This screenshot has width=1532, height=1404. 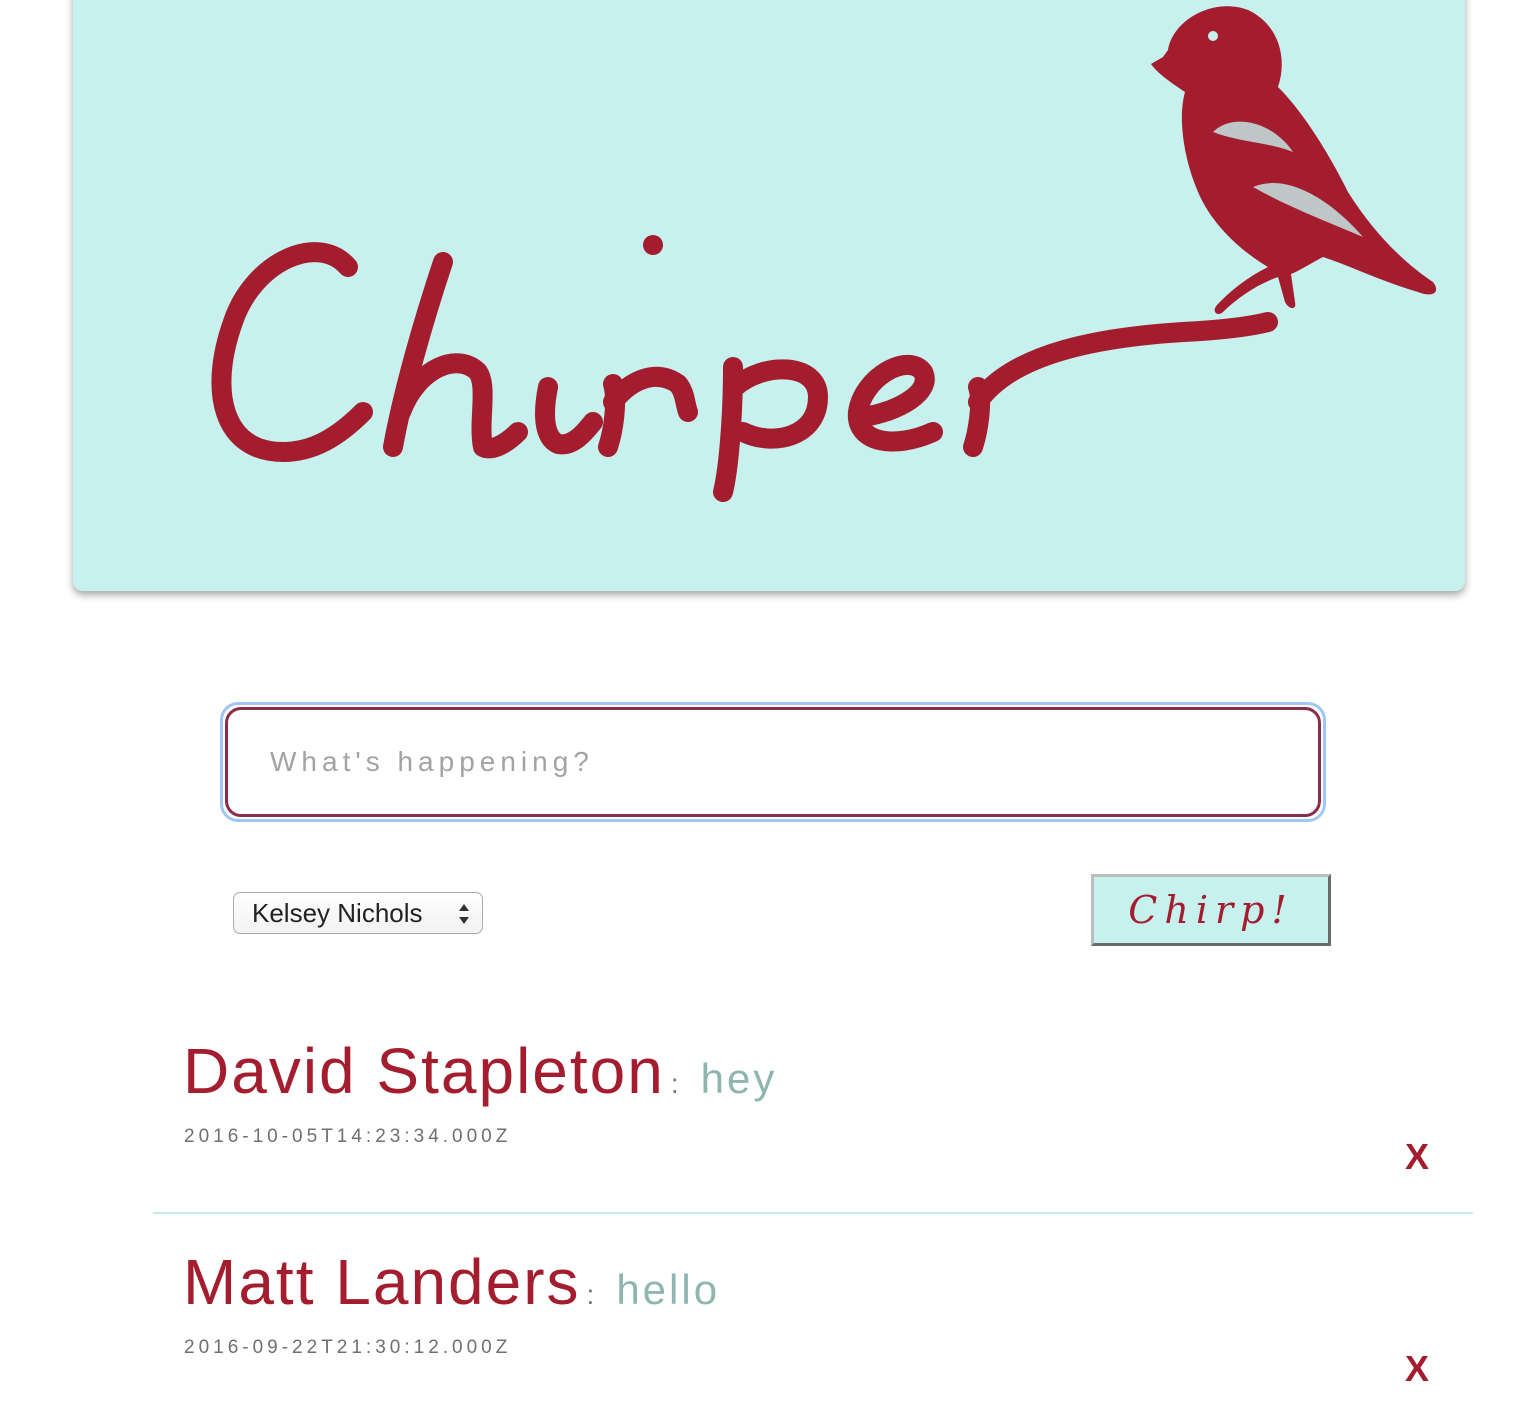 What do you see at coordinates (668, 1289) in the screenshot?
I see `chirp-message: hello` at bounding box center [668, 1289].